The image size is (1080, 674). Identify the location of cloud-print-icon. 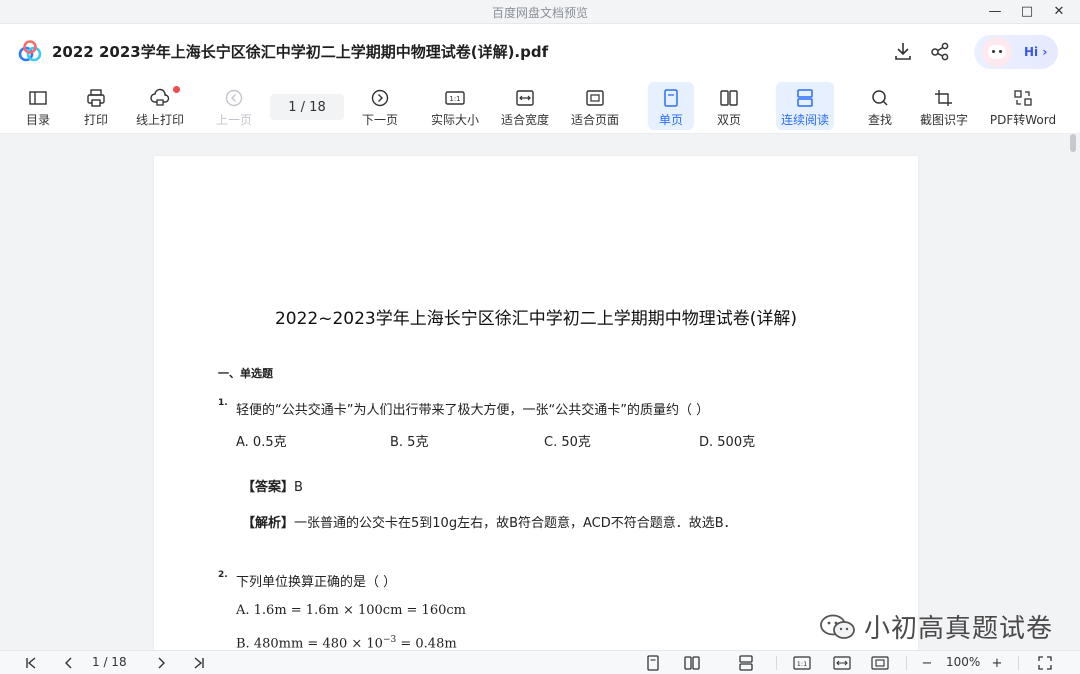
(160, 97).